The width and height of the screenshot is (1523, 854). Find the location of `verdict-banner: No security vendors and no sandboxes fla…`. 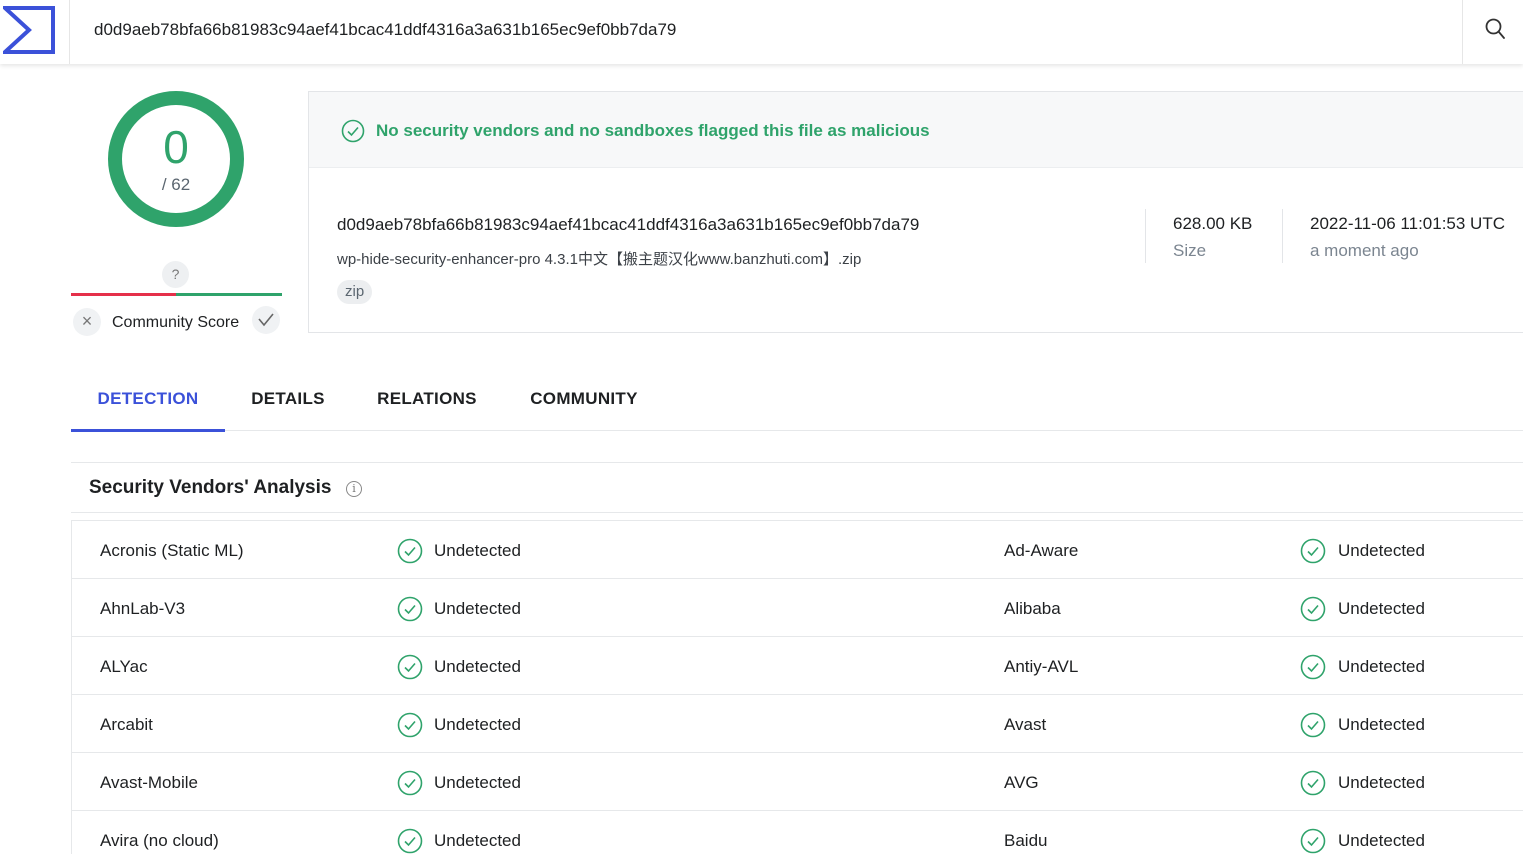

verdict-banner: No security vendors and no sandboxes fla… is located at coordinates (916, 130).